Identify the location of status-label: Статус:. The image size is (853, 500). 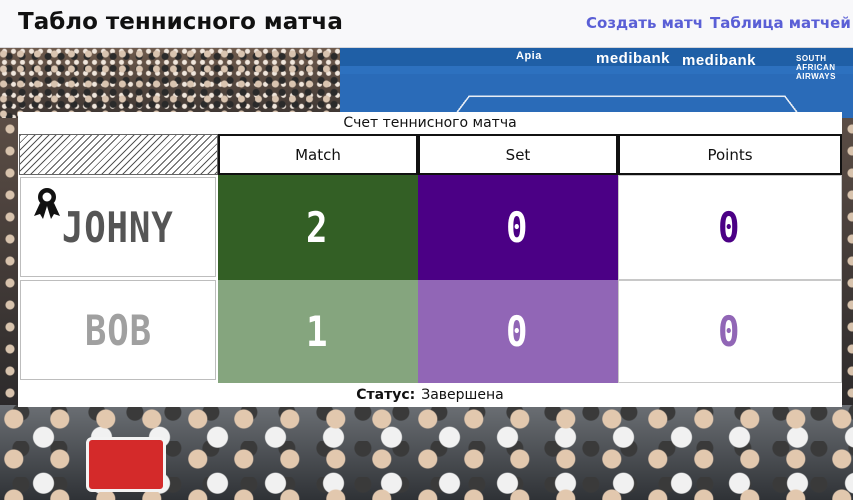
(386, 395).